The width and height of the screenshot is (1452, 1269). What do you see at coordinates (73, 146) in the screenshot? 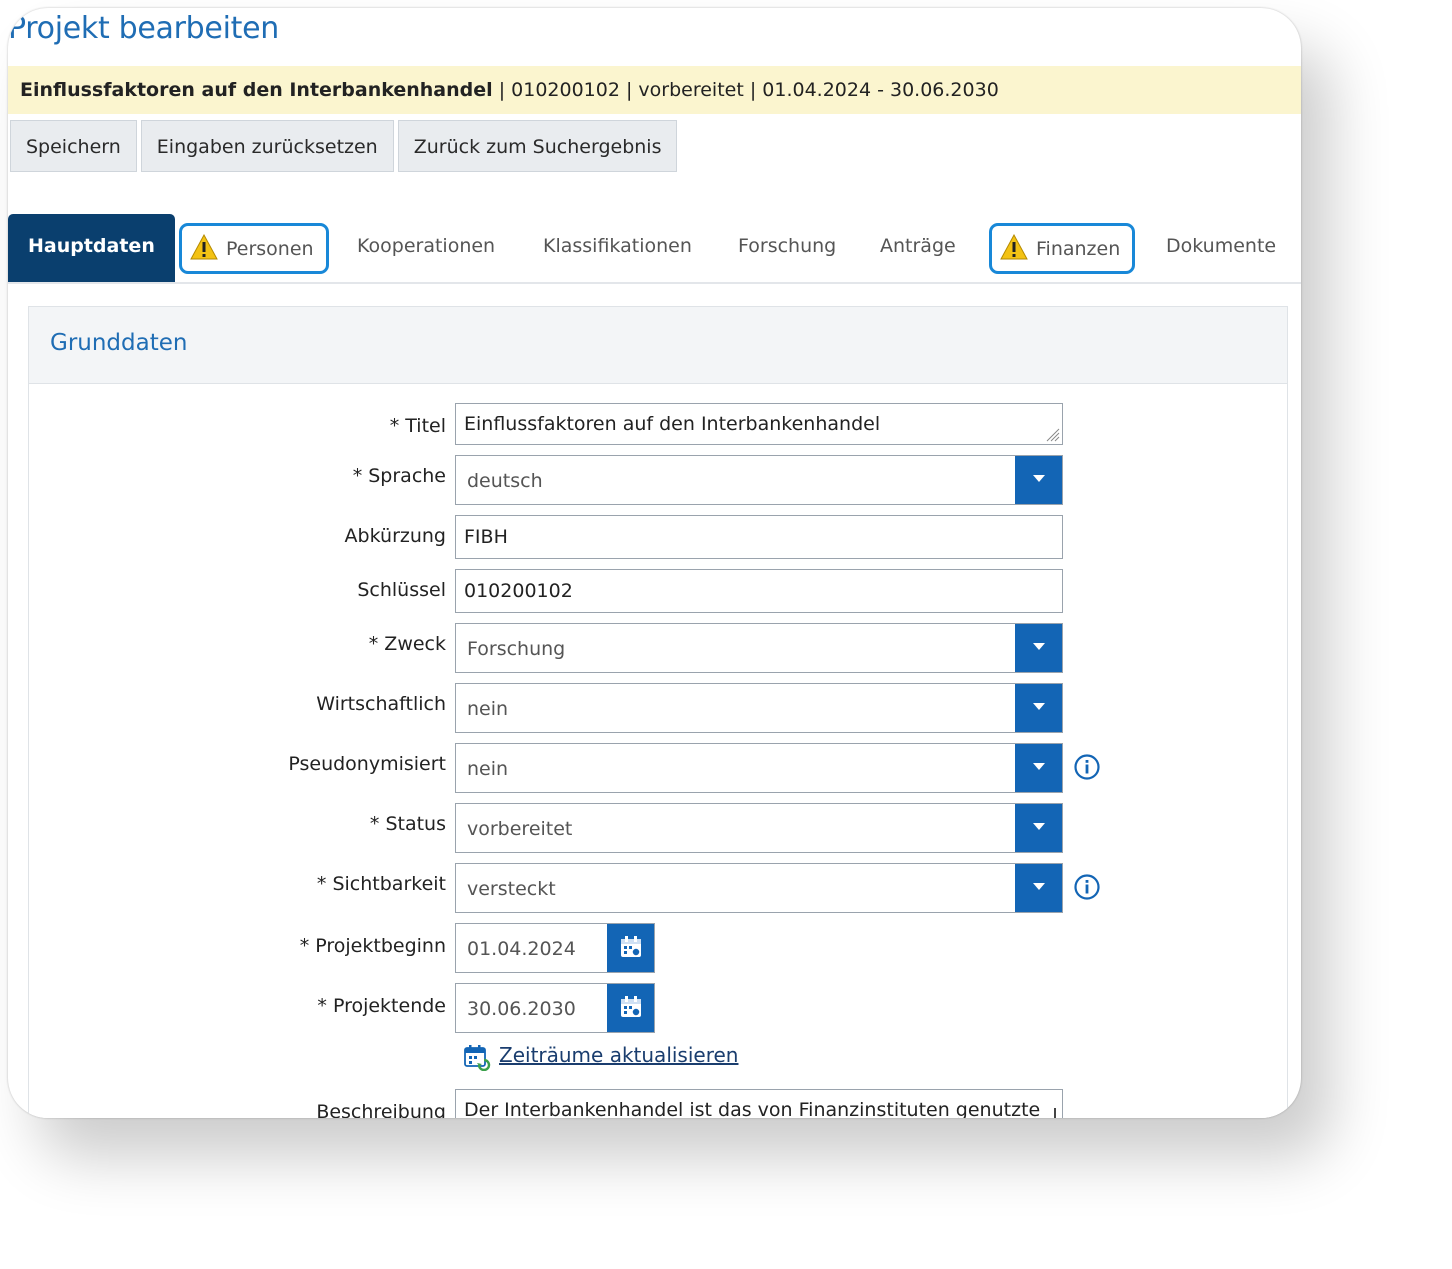
I see `save-button: Speichern` at bounding box center [73, 146].